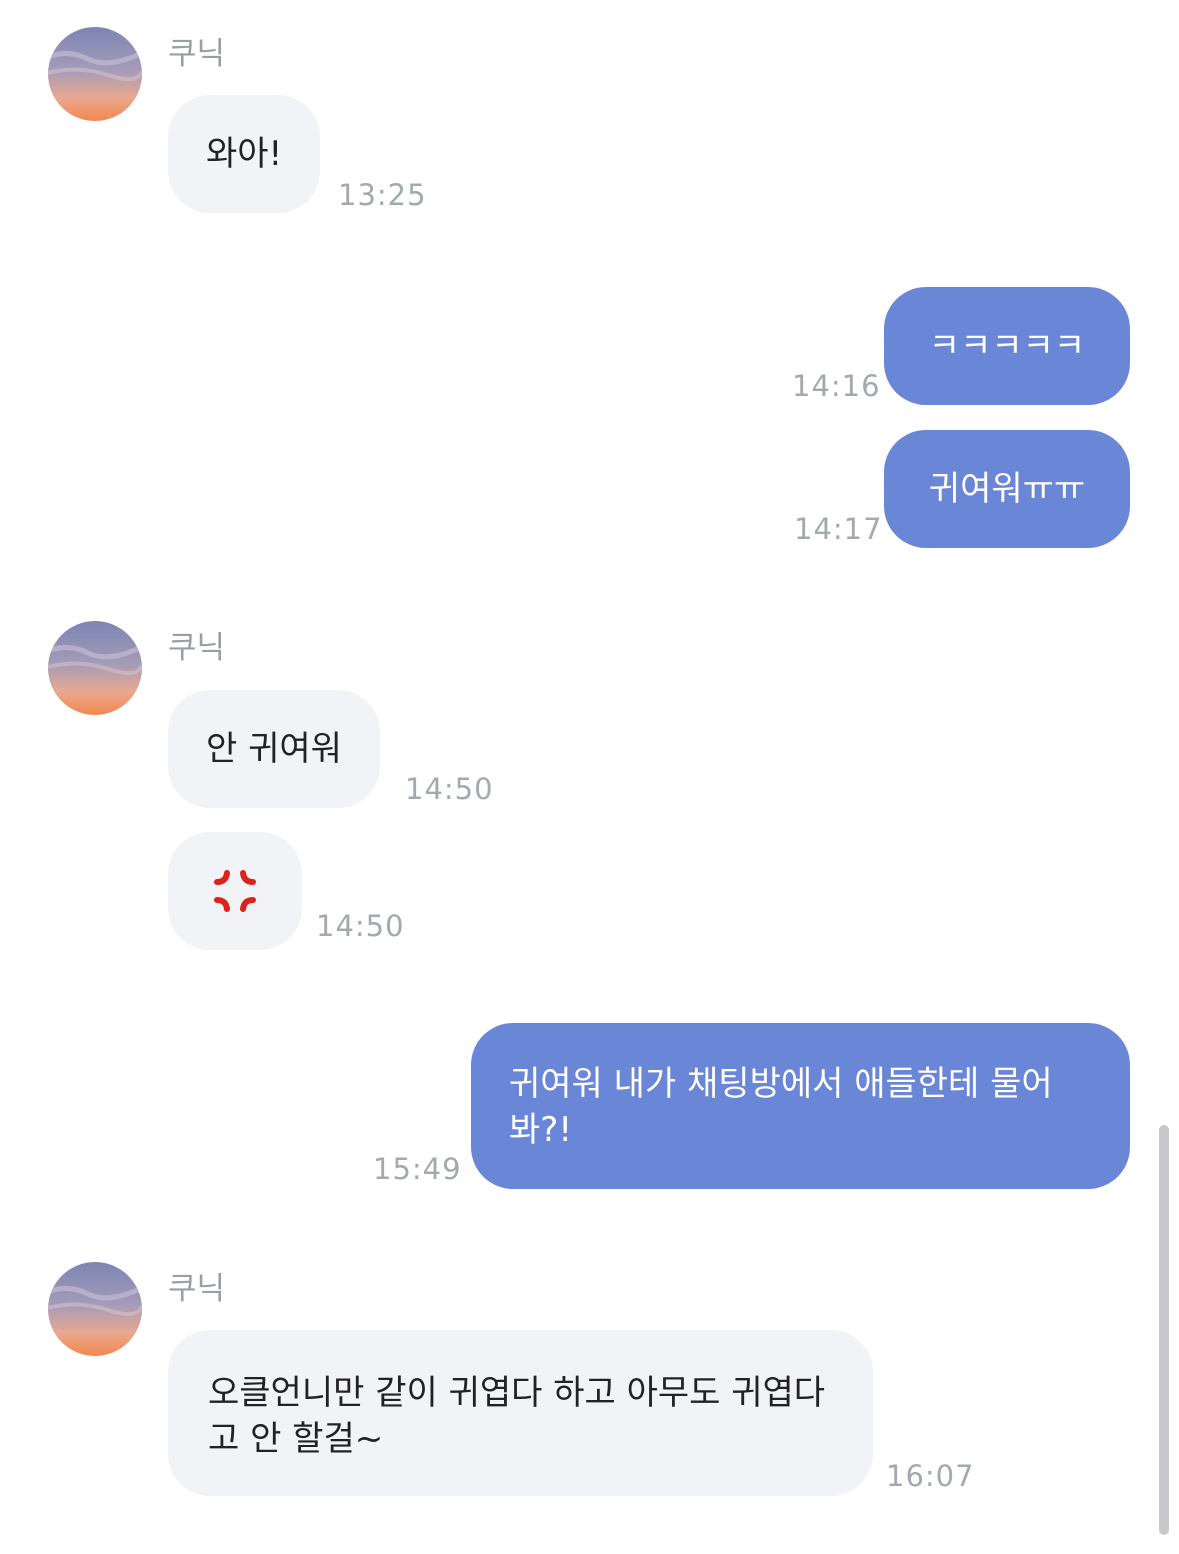 This screenshot has width=1179, height=1554. What do you see at coordinates (417, 1169) in the screenshot?
I see `message-timestamp: 15:49` at bounding box center [417, 1169].